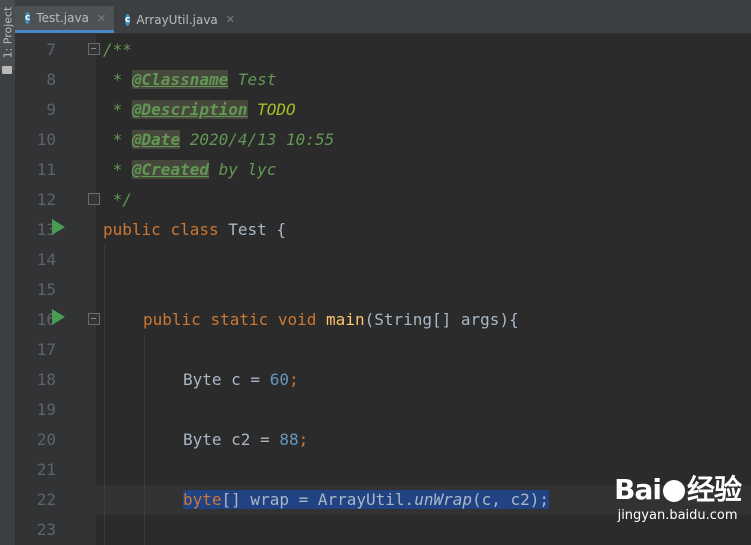 The image size is (751, 545). What do you see at coordinates (46, 439) in the screenshot?
I see `line-number: 20` at bounding box center [46, 439].